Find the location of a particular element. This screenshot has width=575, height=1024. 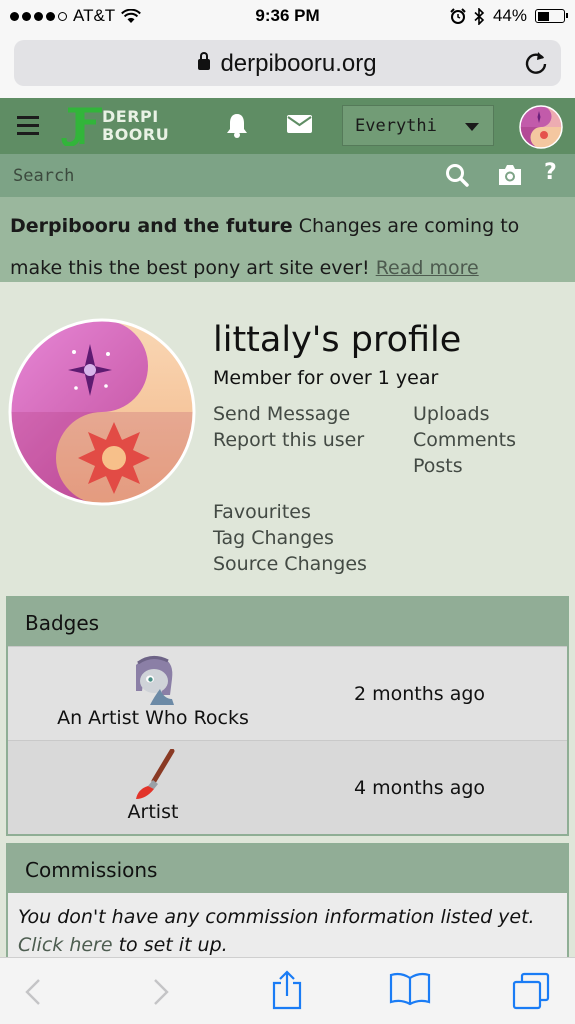

notifications-bell-icon is located at coordinates (237, 125).